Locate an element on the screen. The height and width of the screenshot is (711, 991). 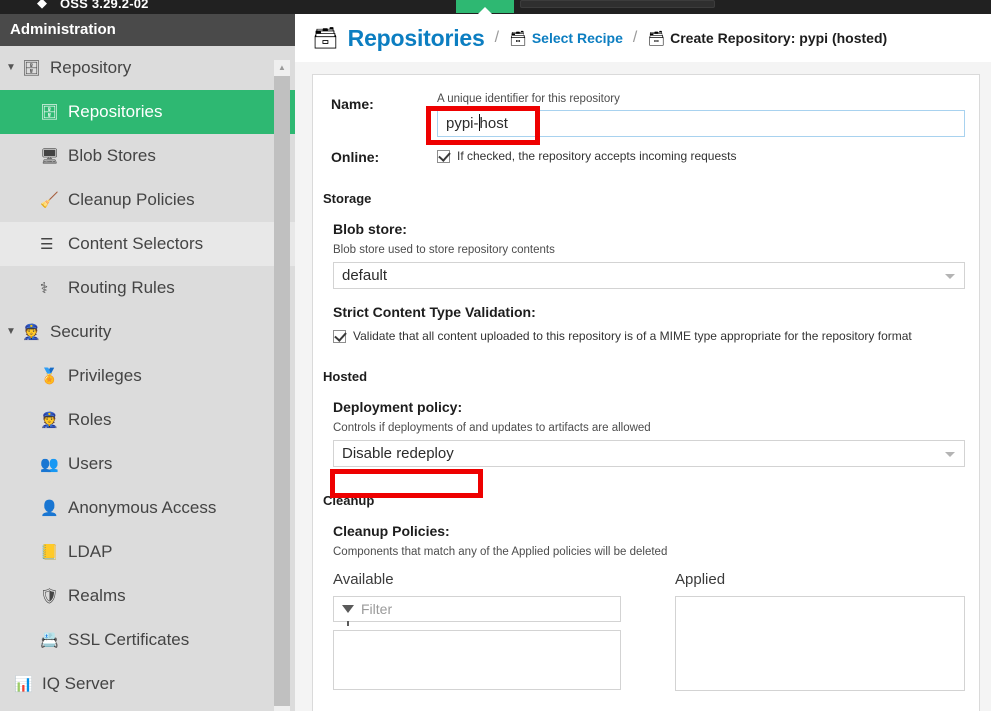
sidebar-item-label: Privileges is located at coordinates (105, 375).